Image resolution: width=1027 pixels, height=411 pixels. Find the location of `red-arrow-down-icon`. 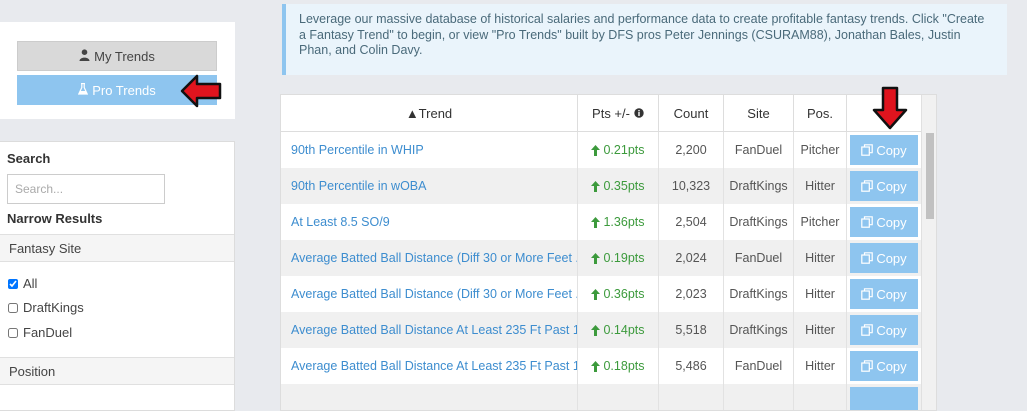

red-arrow-down-icon is located at coordinates (890, 109).